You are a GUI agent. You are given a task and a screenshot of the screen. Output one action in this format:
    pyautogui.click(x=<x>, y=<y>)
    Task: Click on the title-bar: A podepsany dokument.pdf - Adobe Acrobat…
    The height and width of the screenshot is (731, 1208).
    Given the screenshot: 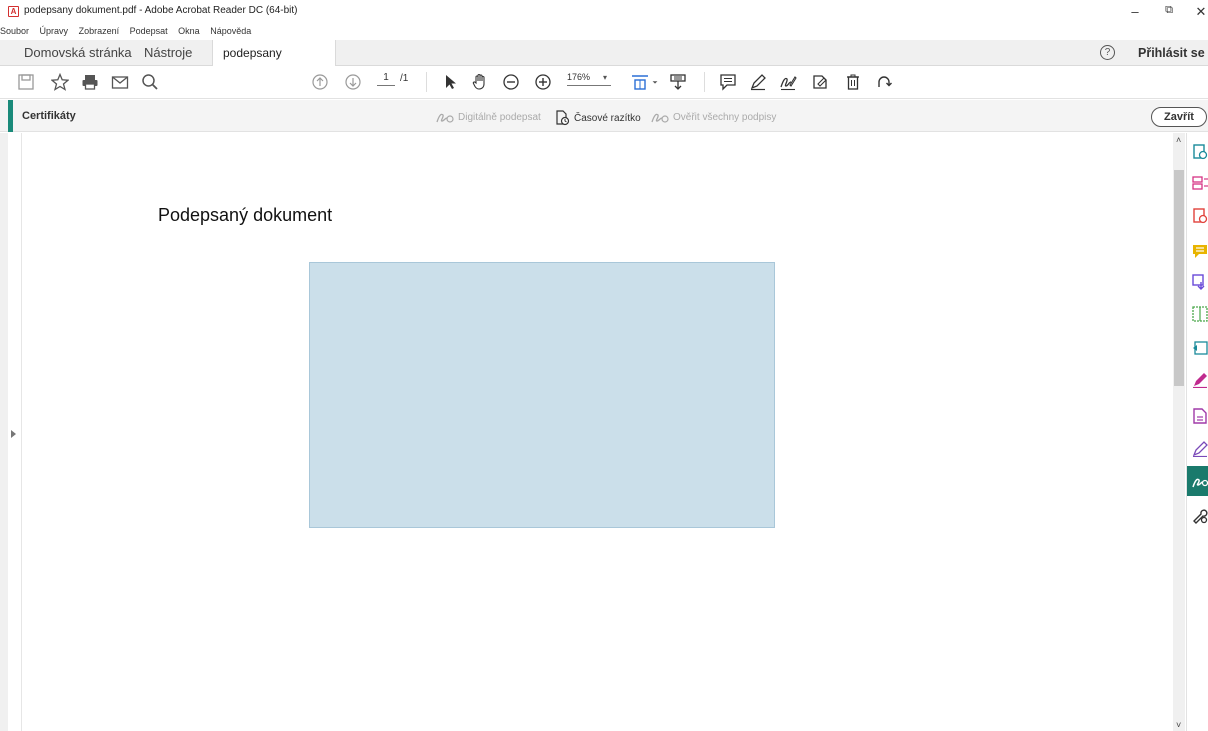 What is the action you would take?
    pyautogui.click(x=604, y=13)
    